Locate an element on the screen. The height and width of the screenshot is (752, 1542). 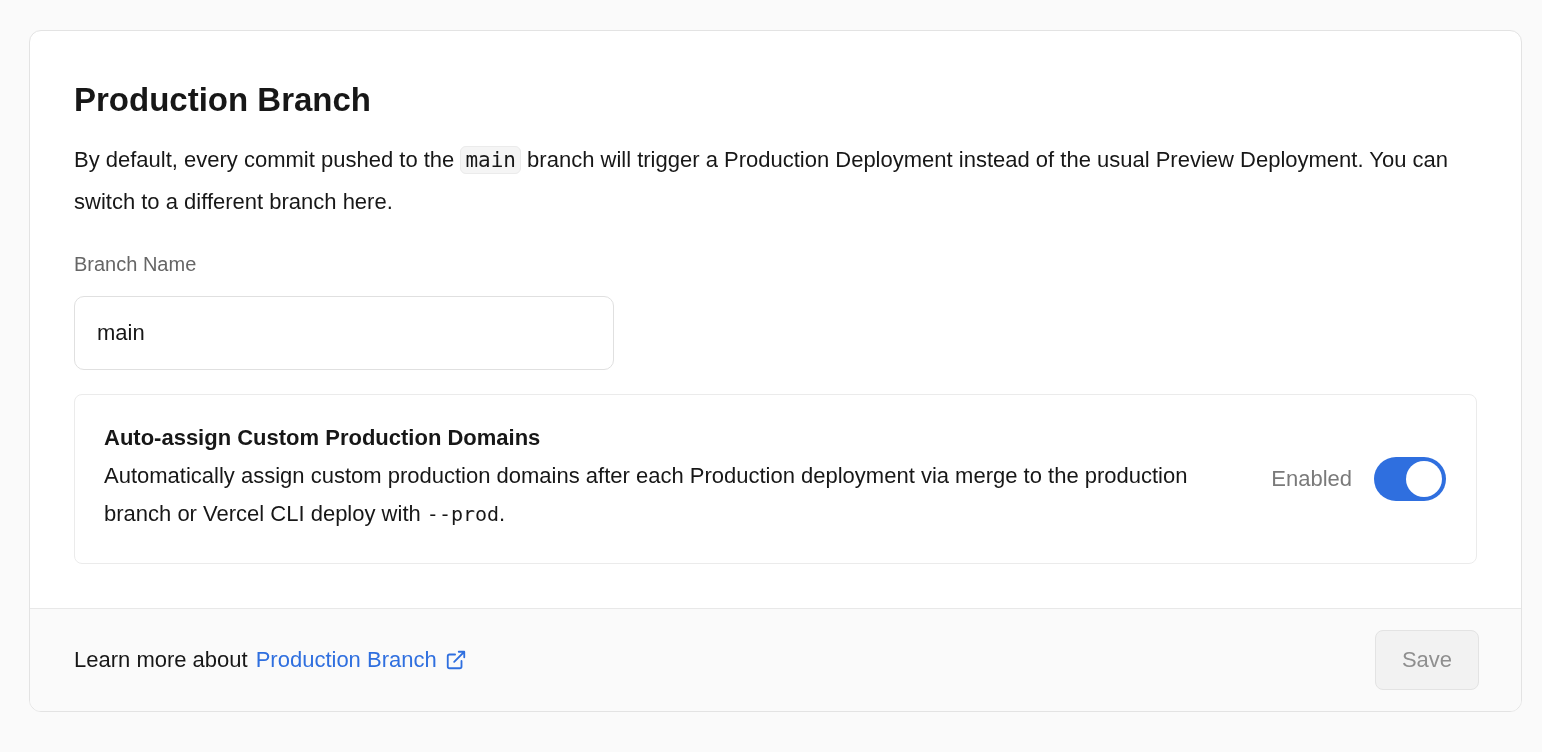
option-title: Auto-assign Custom Production Domains is located at coordinates (323, 438).